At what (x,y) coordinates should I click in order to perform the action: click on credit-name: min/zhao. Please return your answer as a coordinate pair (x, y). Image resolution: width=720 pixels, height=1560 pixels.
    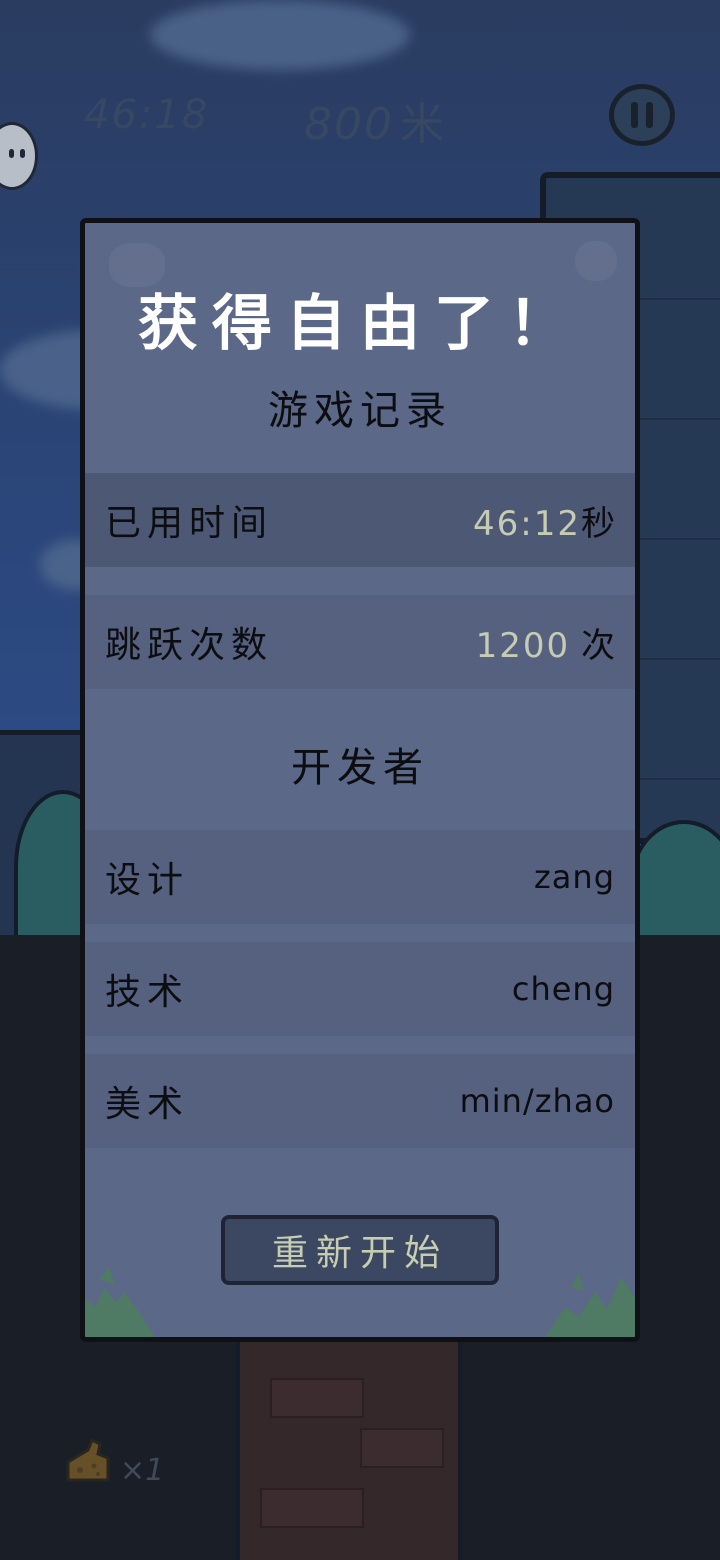
    Looking at the image, I should click on (537, 1101).